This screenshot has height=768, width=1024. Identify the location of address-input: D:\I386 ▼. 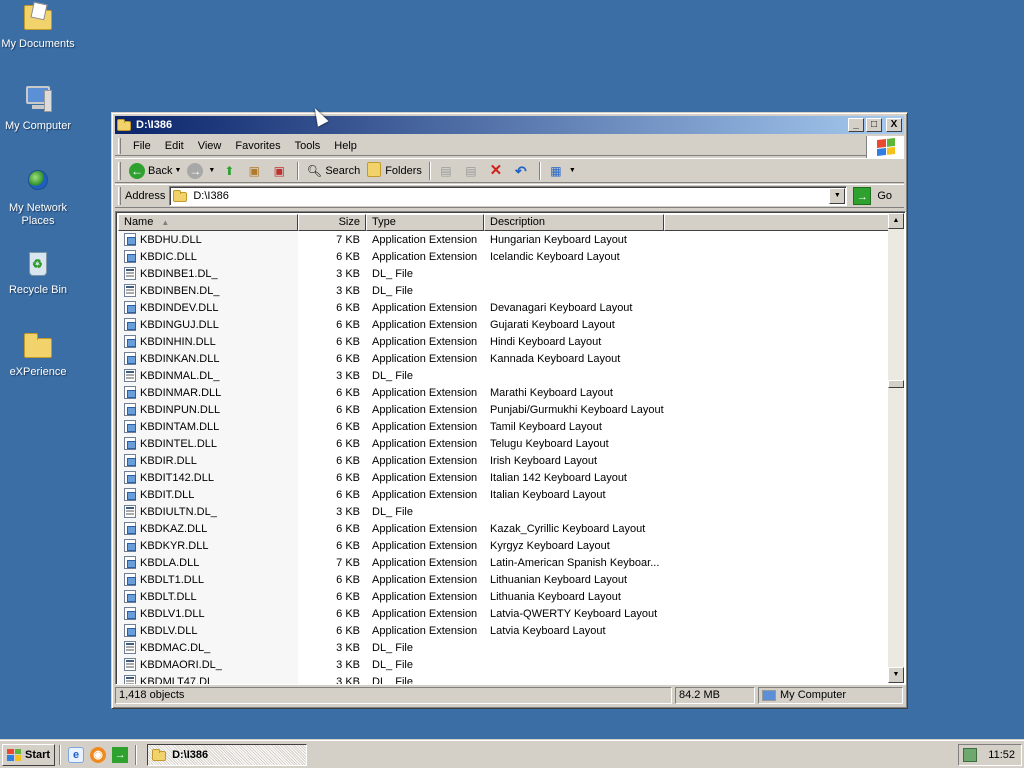
(508, 196).